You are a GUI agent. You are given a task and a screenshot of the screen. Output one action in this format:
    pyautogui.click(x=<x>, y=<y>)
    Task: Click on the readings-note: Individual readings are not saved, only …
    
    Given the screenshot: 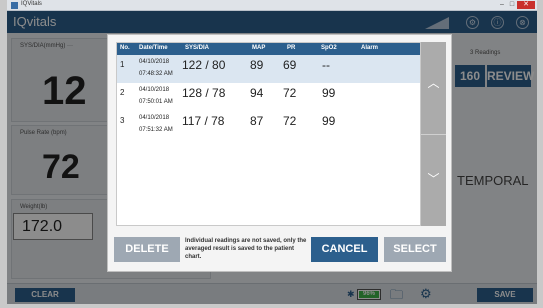 What is the action you would take?
    pyautogui.click(x=246, y=249)
    